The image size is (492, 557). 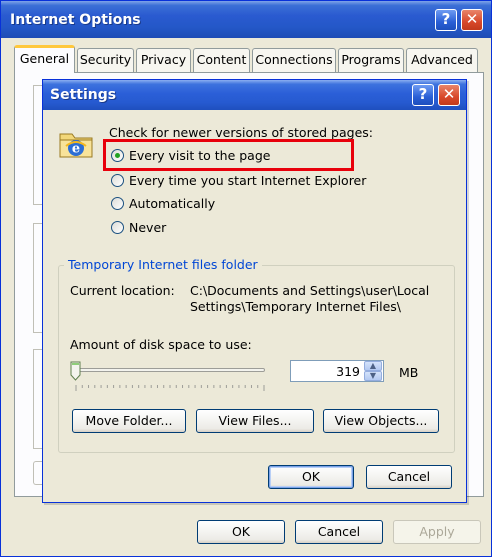 What do you see at coordinates (170, 388) in the screenshot?
I see `slider-ticks` at bounding box center [170, 388].